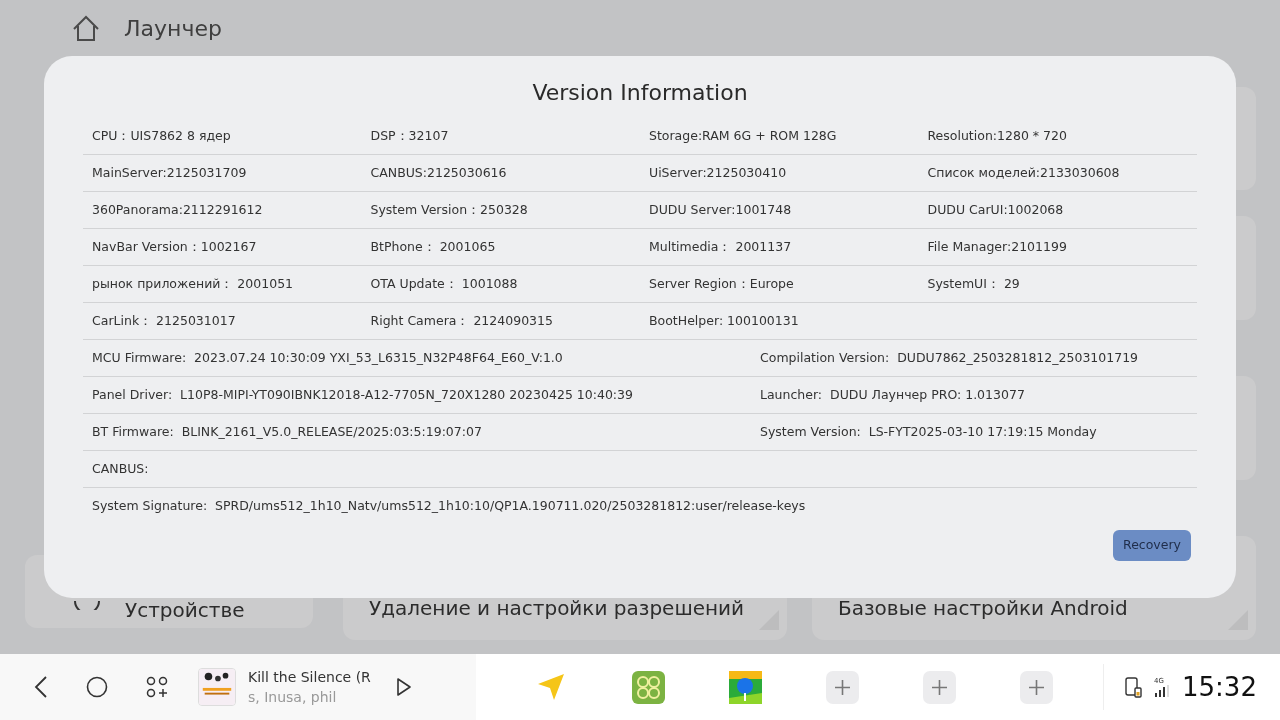 The width and height of the screenshot is (1280, 720). What do you see at coordinates (720, 209) in the screenshot?
I see `info-cell-text: DUDU Server:1001748` at bounding box center [720, 209].